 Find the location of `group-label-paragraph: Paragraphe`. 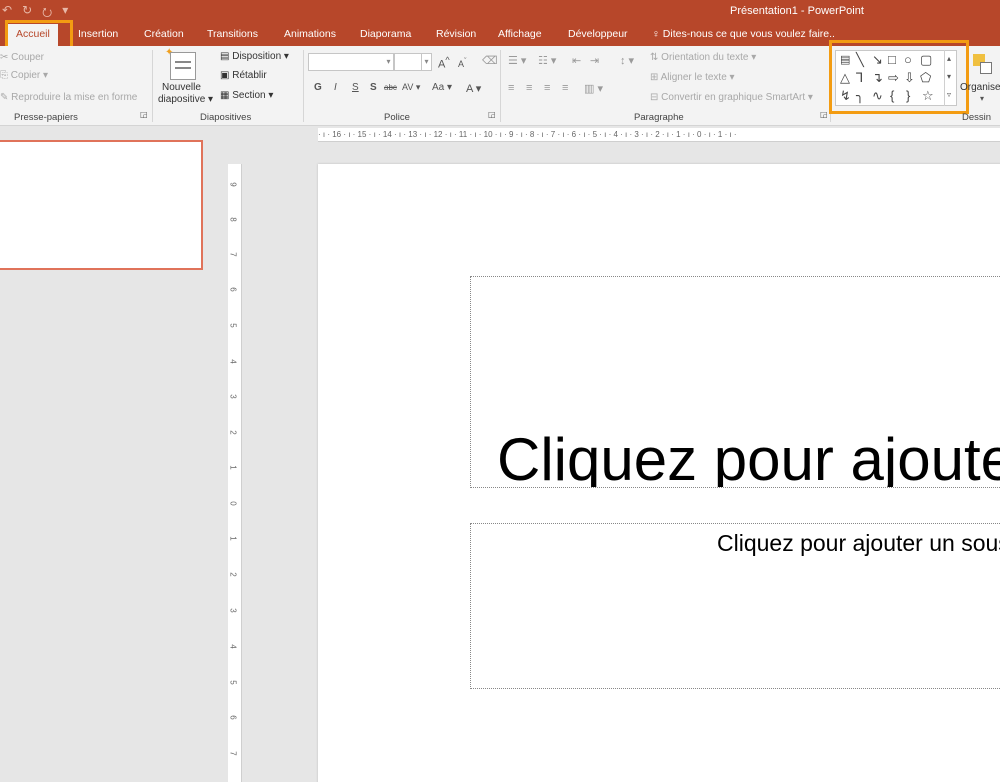

group-label-paragraph: Paragraphe is located at coordinates (659, 117).